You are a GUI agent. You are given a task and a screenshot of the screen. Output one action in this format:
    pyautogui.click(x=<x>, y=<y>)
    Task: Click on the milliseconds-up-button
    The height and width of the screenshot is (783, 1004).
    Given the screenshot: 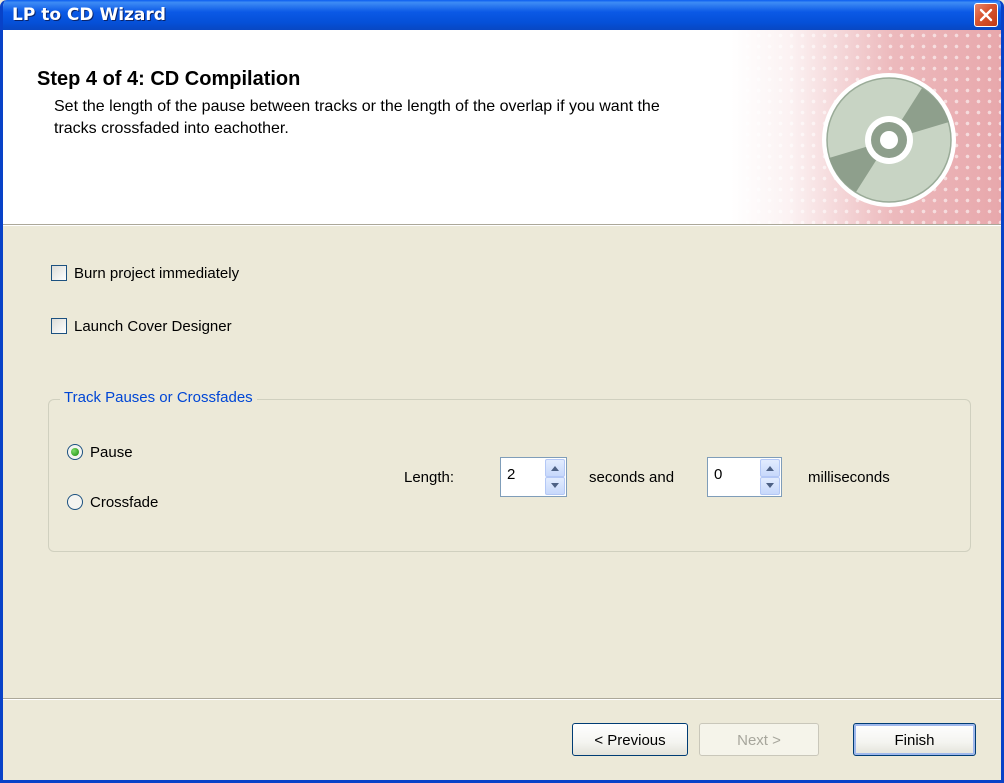 What is the action you would take?
    pyautogui.click(x=770, y=468)
    